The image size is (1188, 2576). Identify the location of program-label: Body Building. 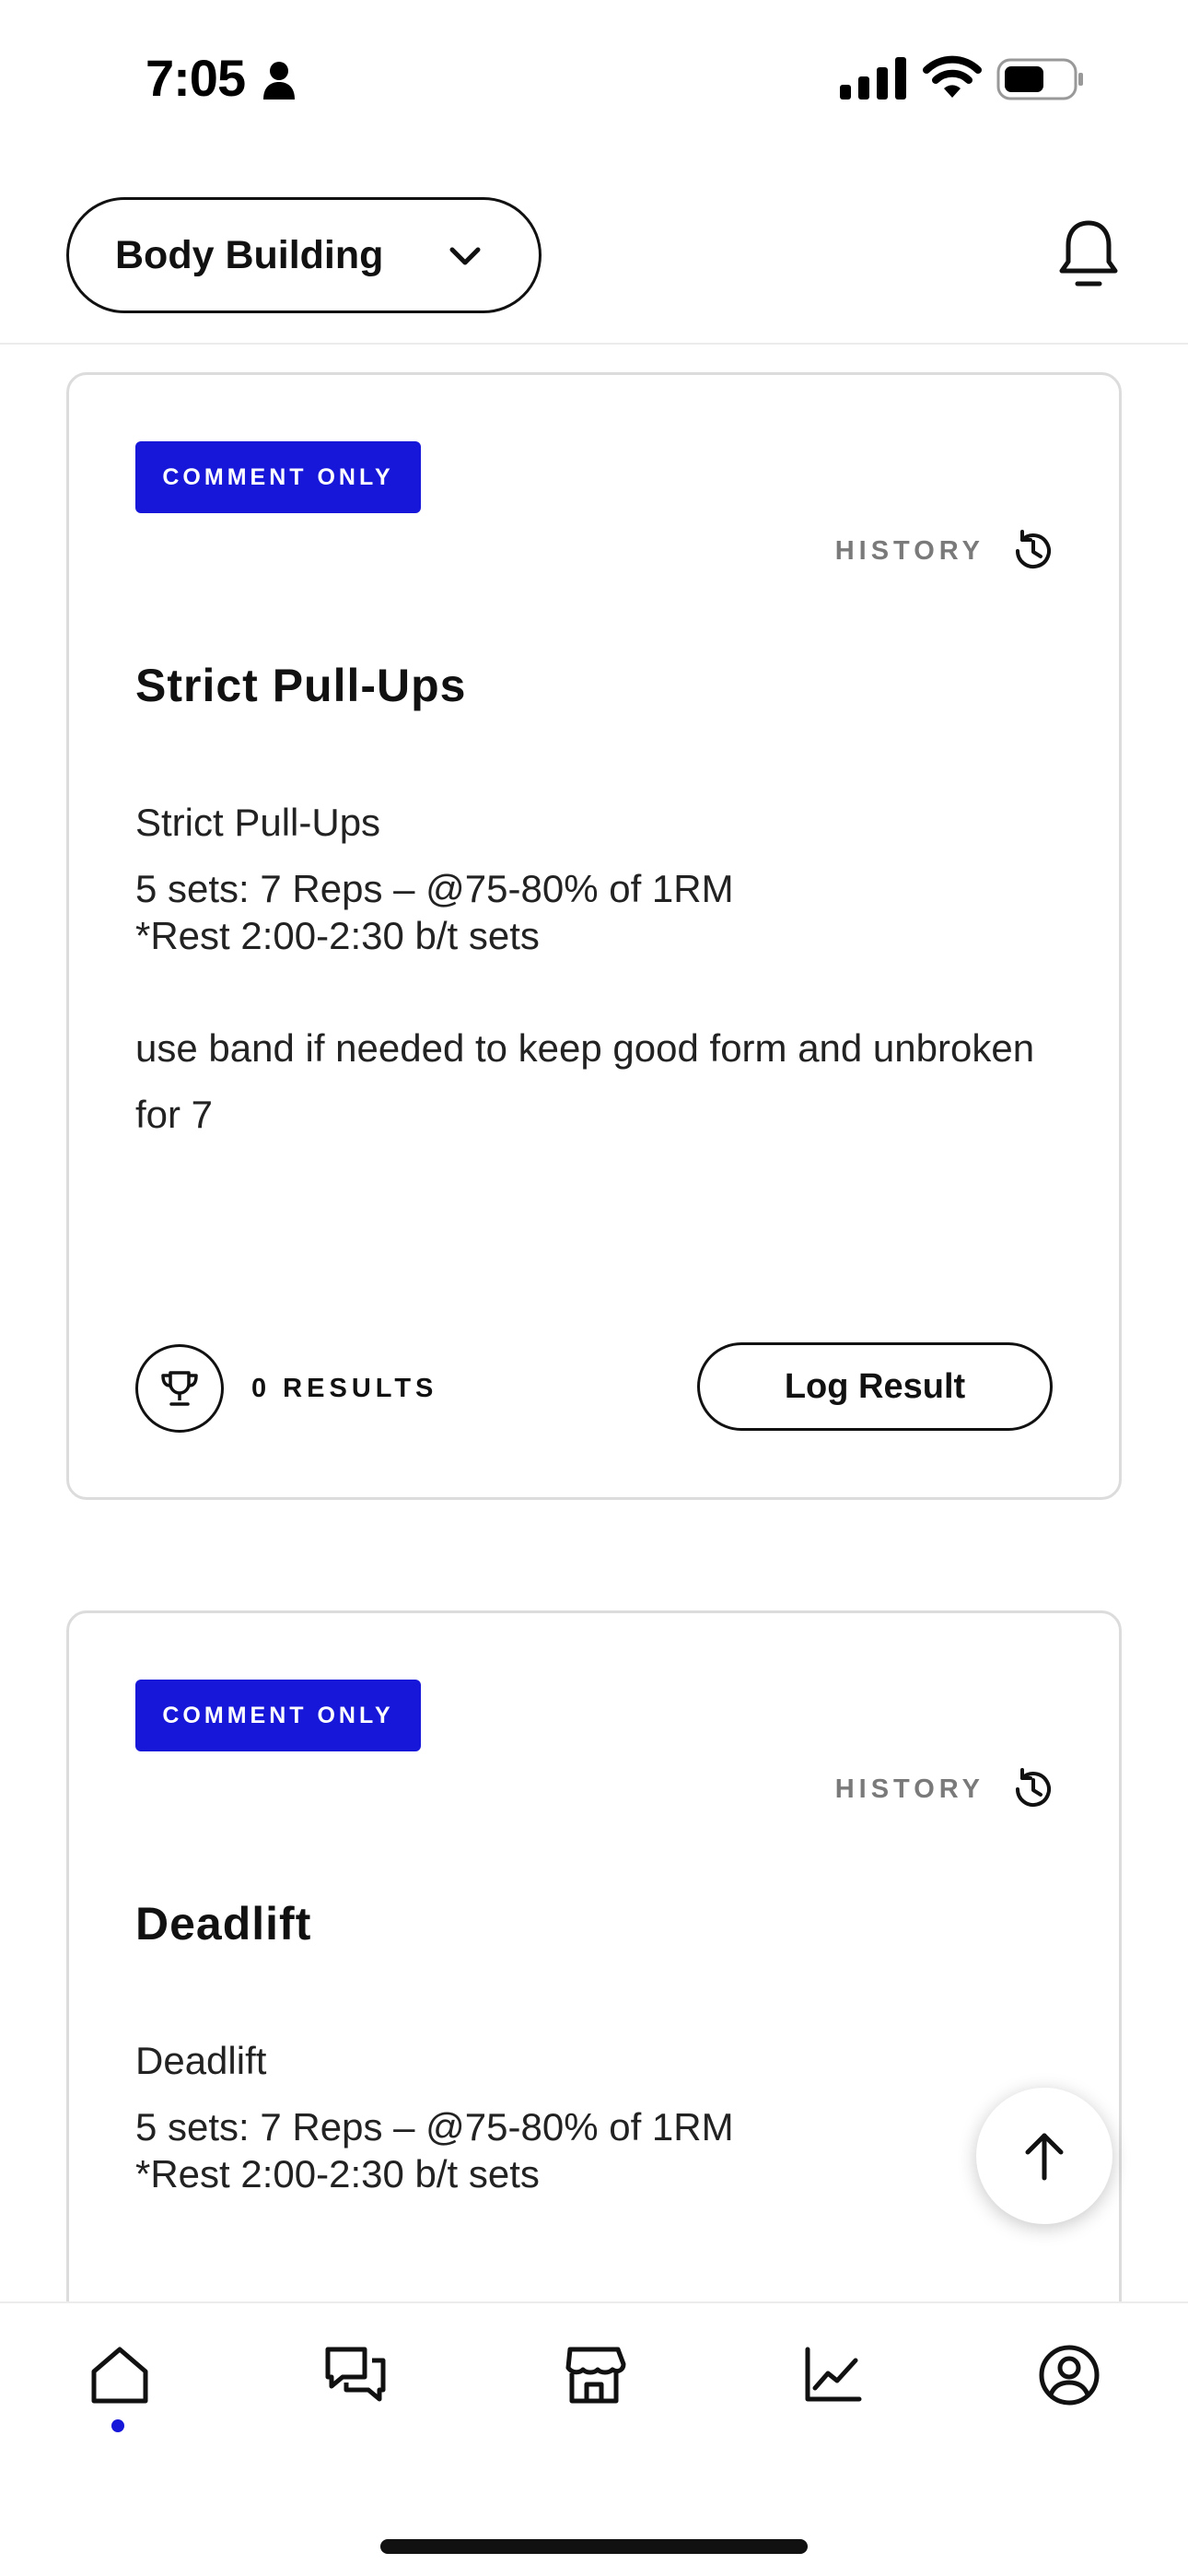
(249, 255).